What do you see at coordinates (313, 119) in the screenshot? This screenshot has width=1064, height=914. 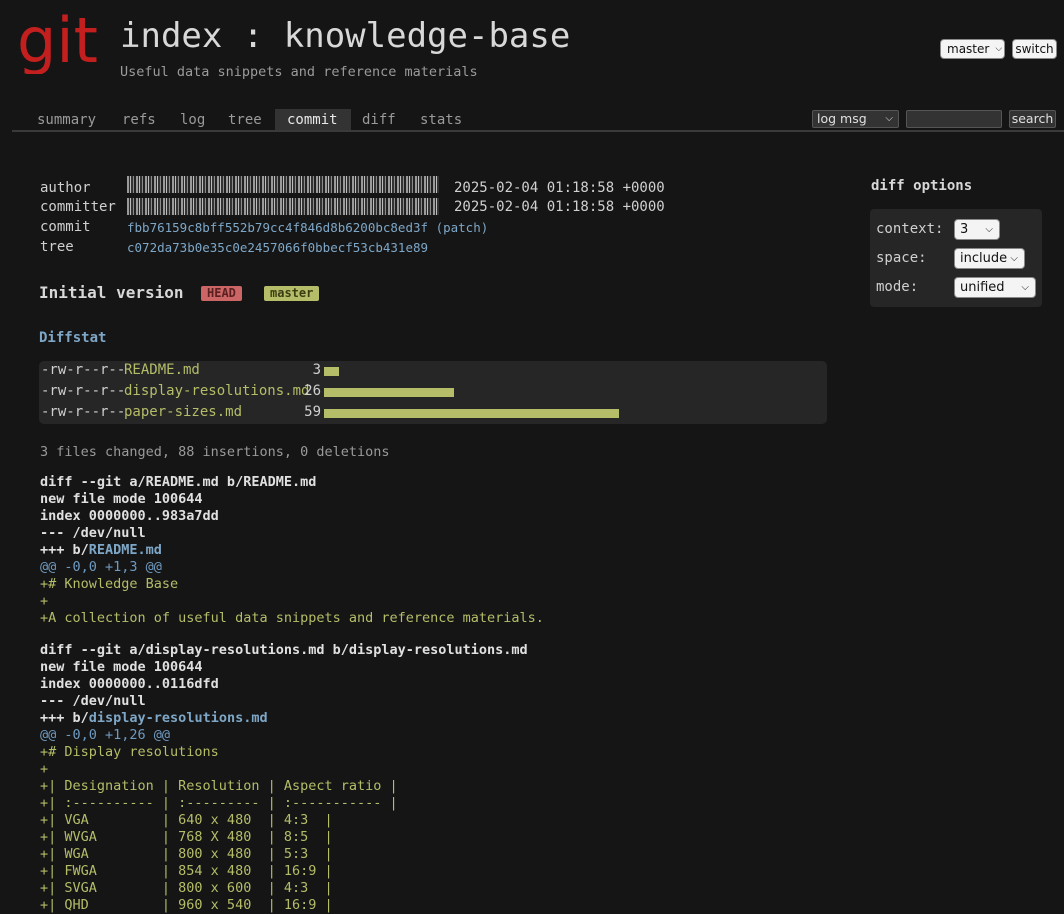 I see `tab-commit: commit` at bounding box center [313, 119].